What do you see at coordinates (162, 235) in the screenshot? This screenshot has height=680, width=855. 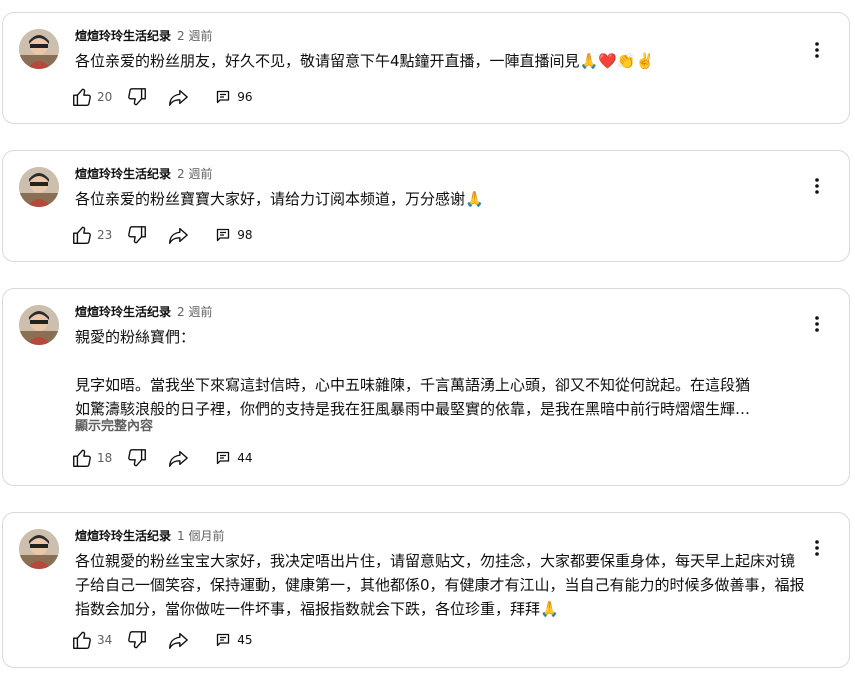 I see `post-actions: 23 98` at bounding box center [162, 235].